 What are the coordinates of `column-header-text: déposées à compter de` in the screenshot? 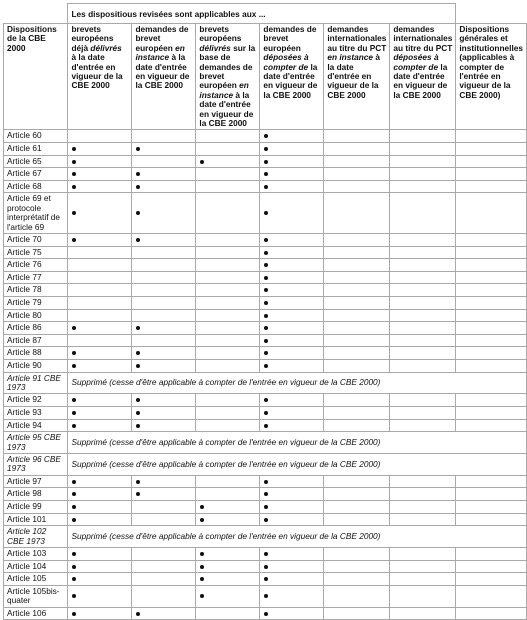 It's located at (286, 62).